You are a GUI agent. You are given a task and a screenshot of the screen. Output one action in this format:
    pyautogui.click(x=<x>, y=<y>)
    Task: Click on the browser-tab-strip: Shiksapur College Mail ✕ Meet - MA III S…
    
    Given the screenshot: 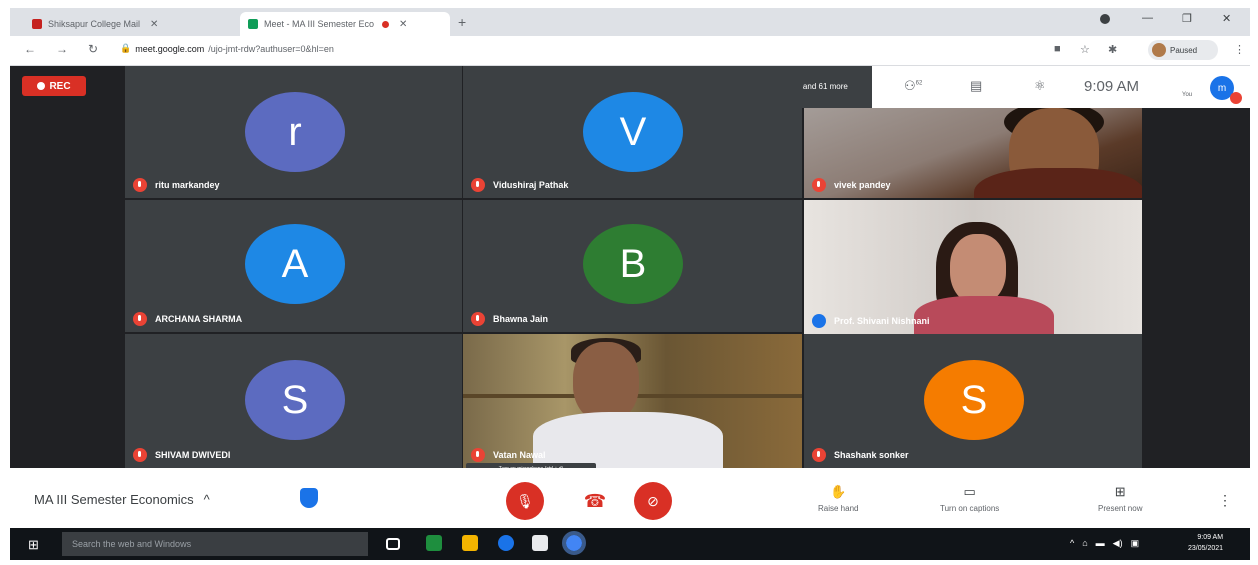 What is the action you would take?
    pyautogui.click(x=630, y=22)
    